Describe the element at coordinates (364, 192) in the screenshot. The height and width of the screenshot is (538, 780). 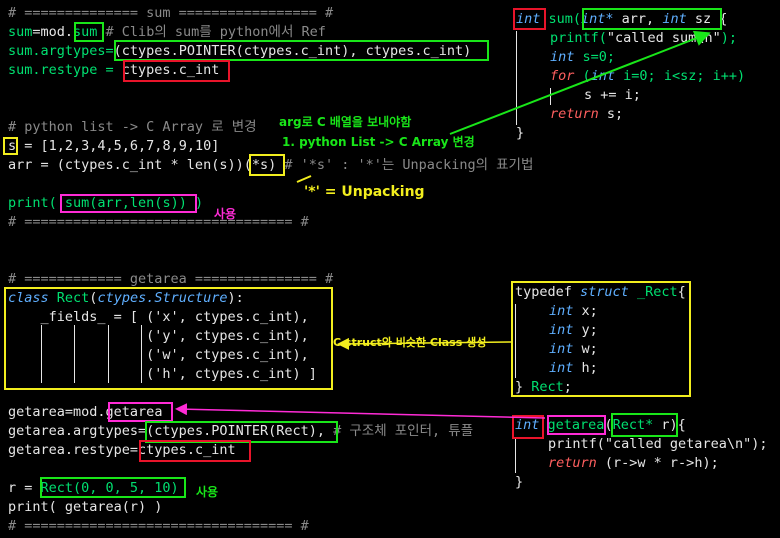
I see `note-unpacking: '*' = Unpacking` at that location.